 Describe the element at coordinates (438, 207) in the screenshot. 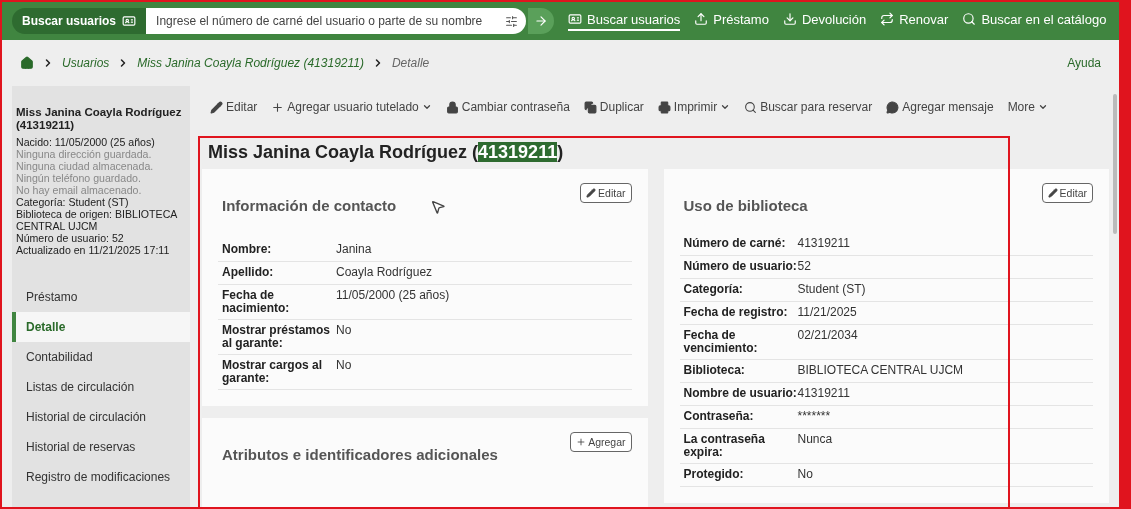

I see `cursor-icon` at that location.